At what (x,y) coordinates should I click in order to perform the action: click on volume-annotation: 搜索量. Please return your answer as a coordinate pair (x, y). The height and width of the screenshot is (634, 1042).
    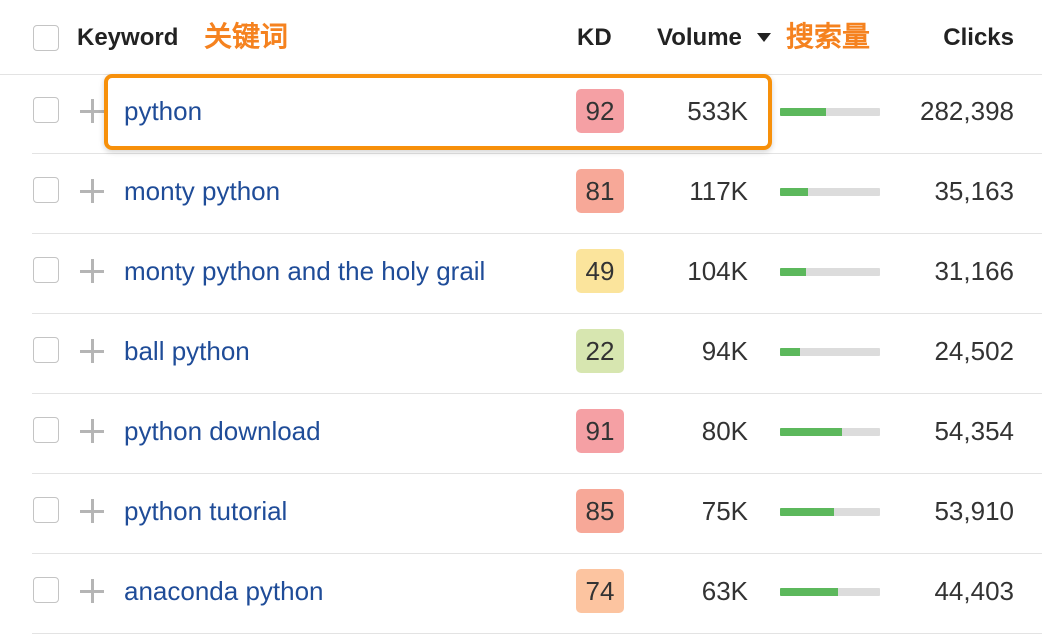
    Looking at the image, I should click on (828, 36).